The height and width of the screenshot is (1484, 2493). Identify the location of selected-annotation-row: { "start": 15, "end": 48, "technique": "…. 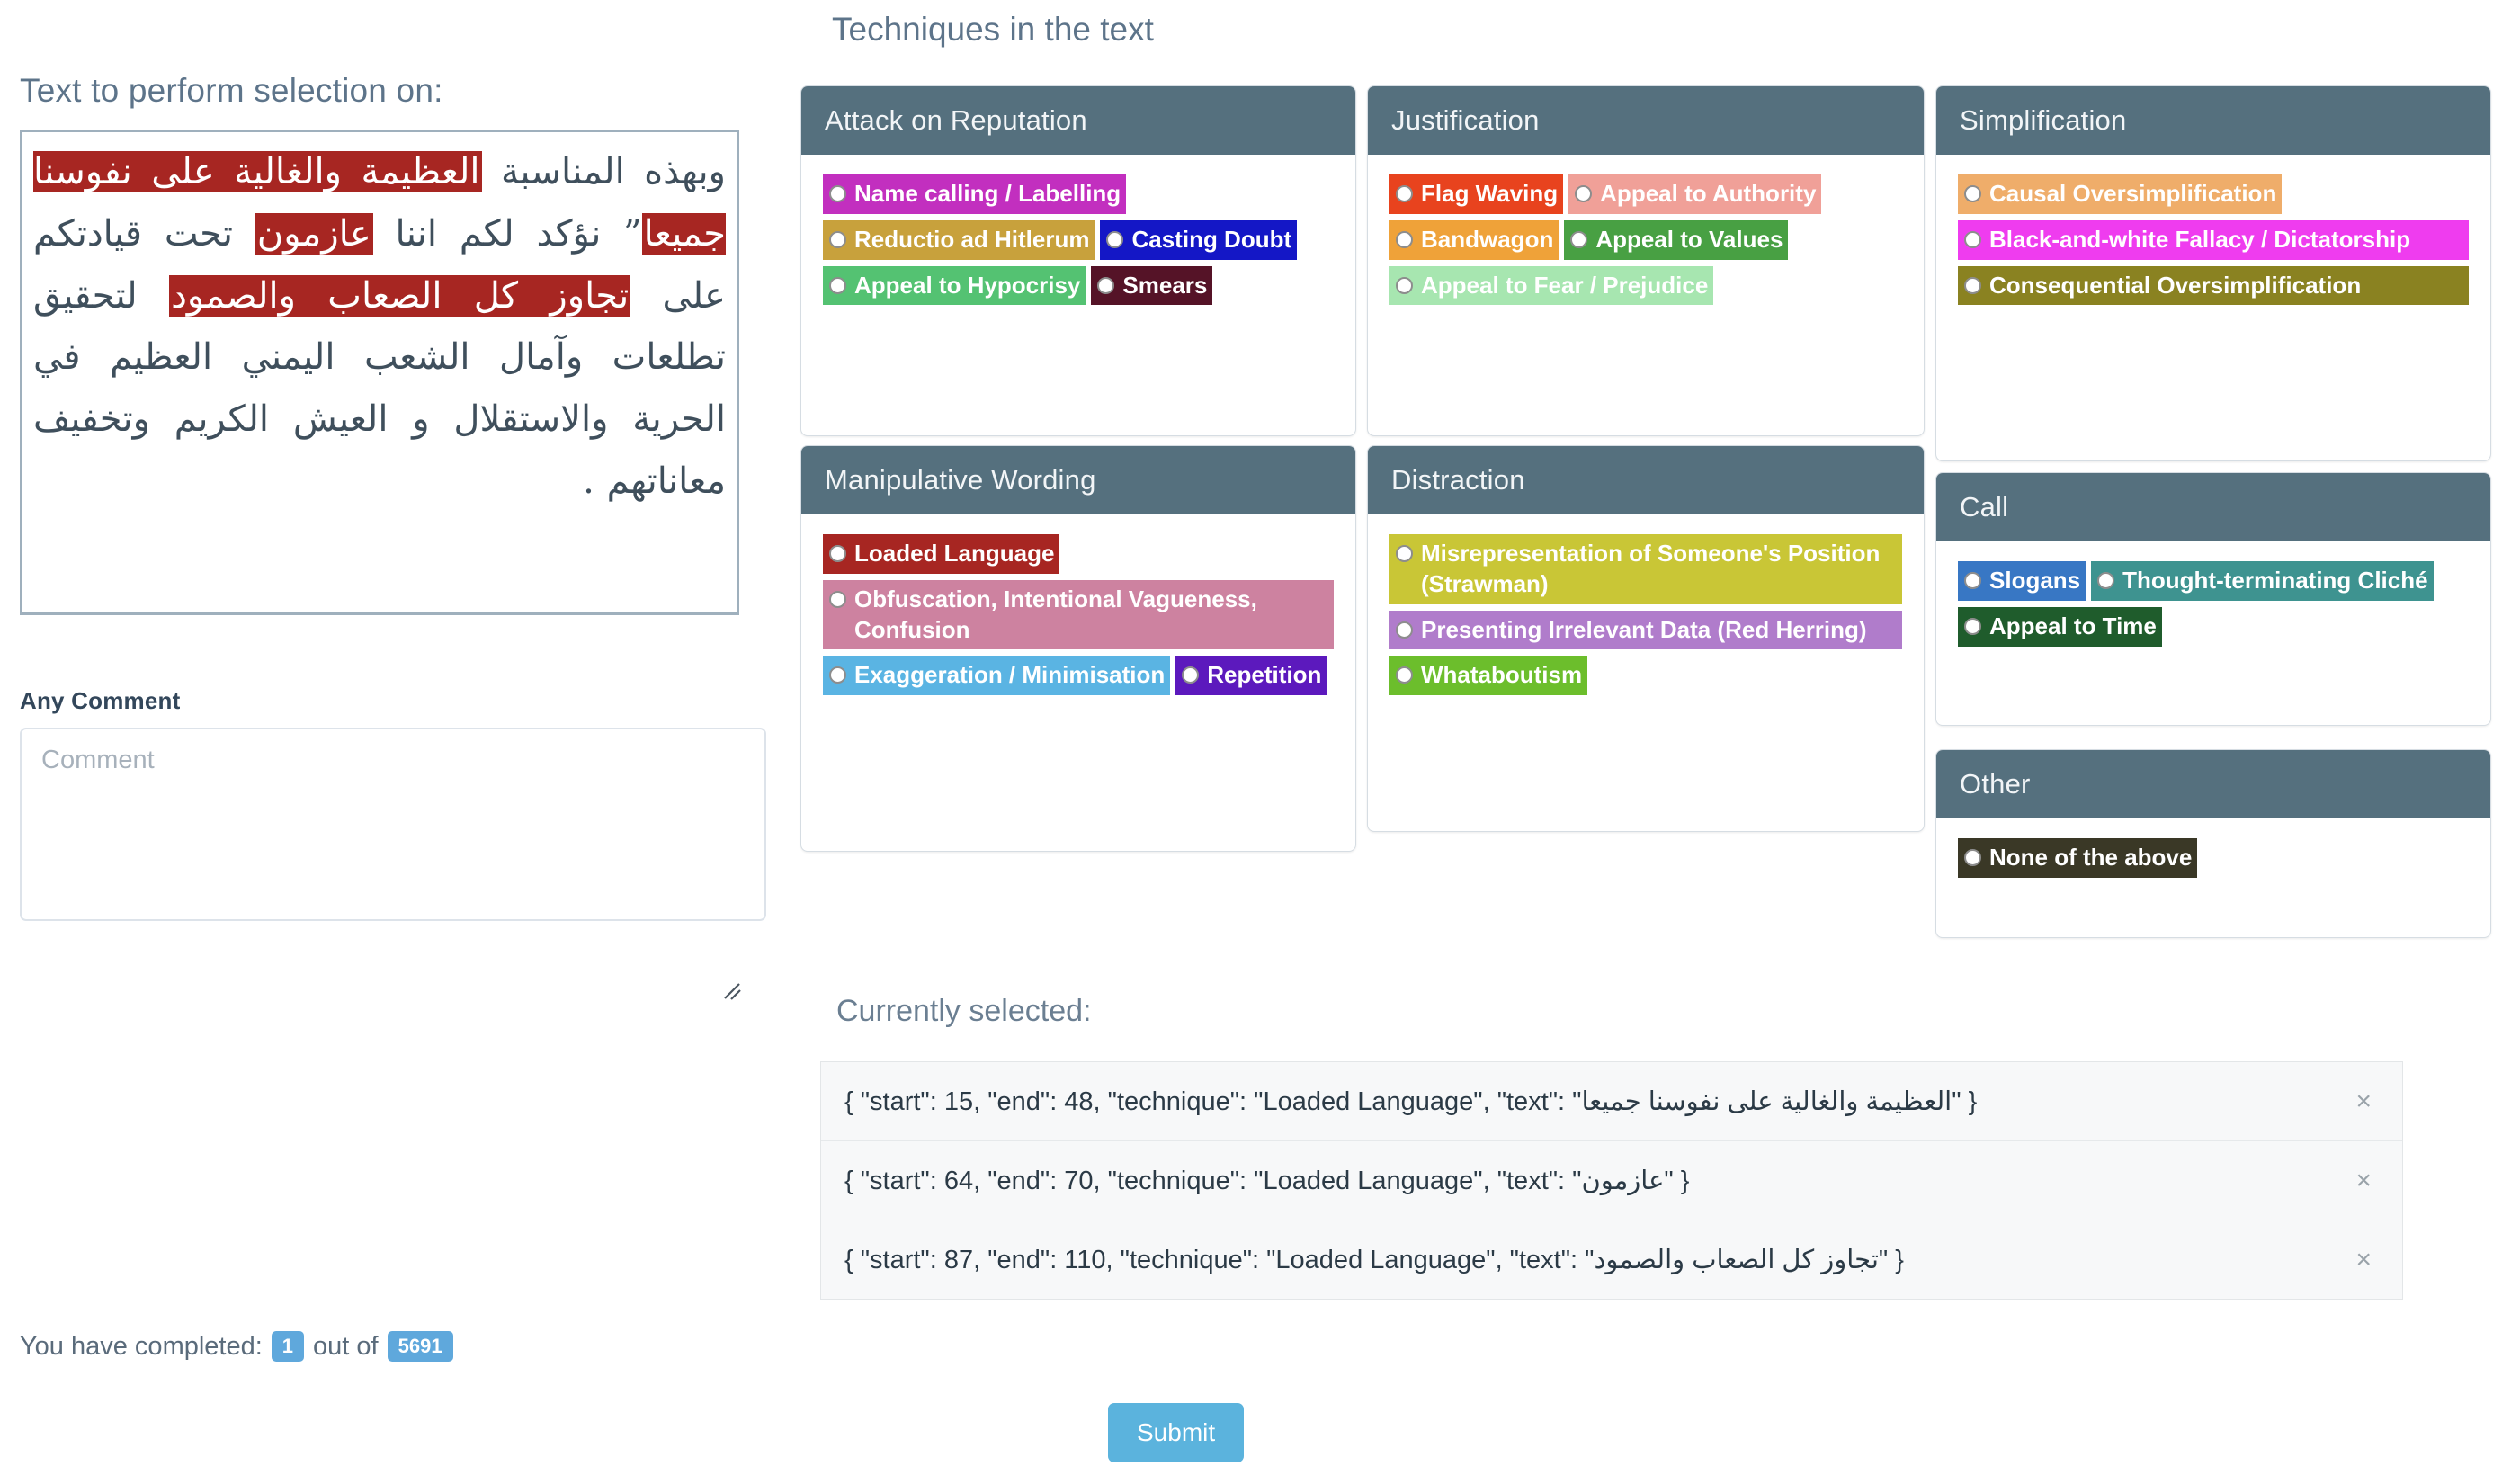
(1611, 1101).